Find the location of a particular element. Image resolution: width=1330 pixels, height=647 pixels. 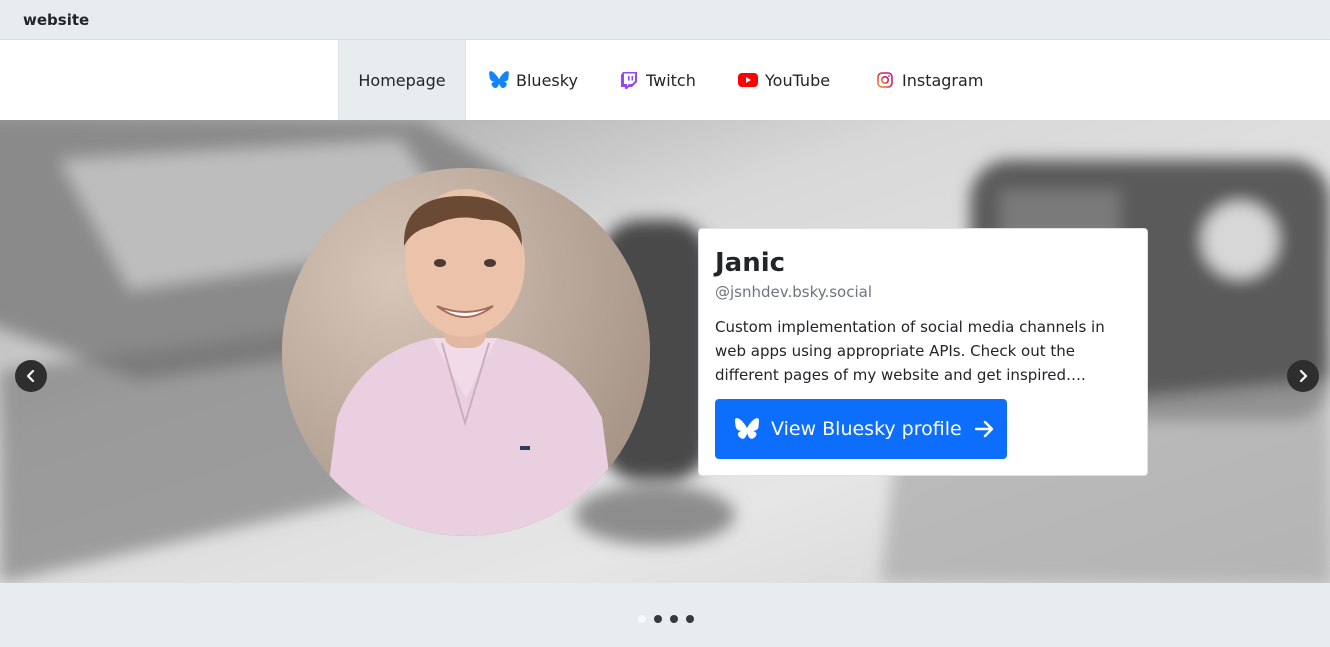

carousel-prev-button is located at coordinates (31, 376).